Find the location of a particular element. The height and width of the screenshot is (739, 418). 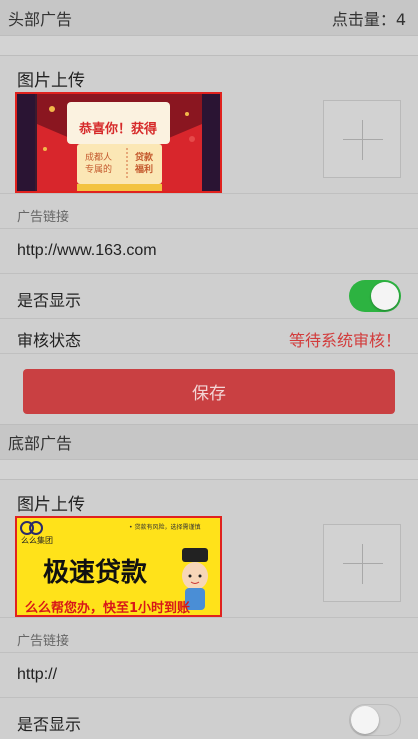

image-headline: 极速贷款 is located at coordinates (95, 573).